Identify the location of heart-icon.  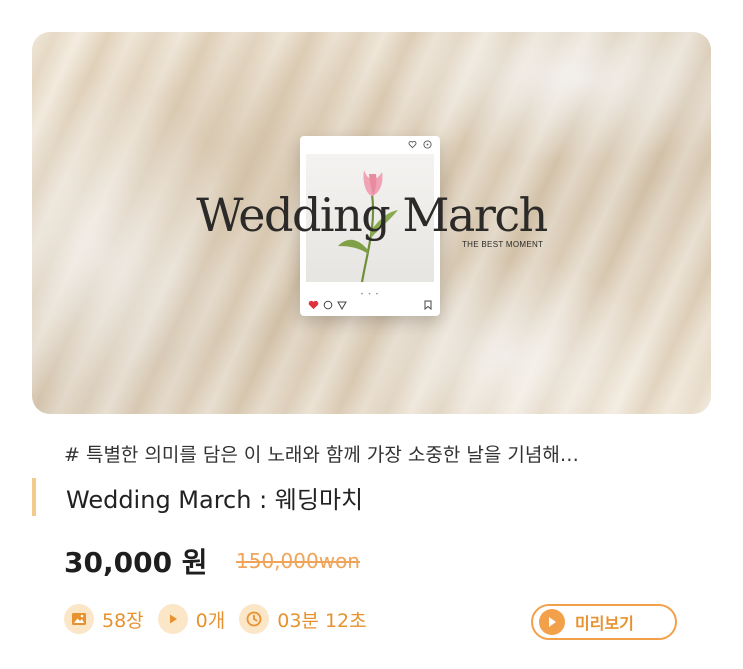
(313, 305).